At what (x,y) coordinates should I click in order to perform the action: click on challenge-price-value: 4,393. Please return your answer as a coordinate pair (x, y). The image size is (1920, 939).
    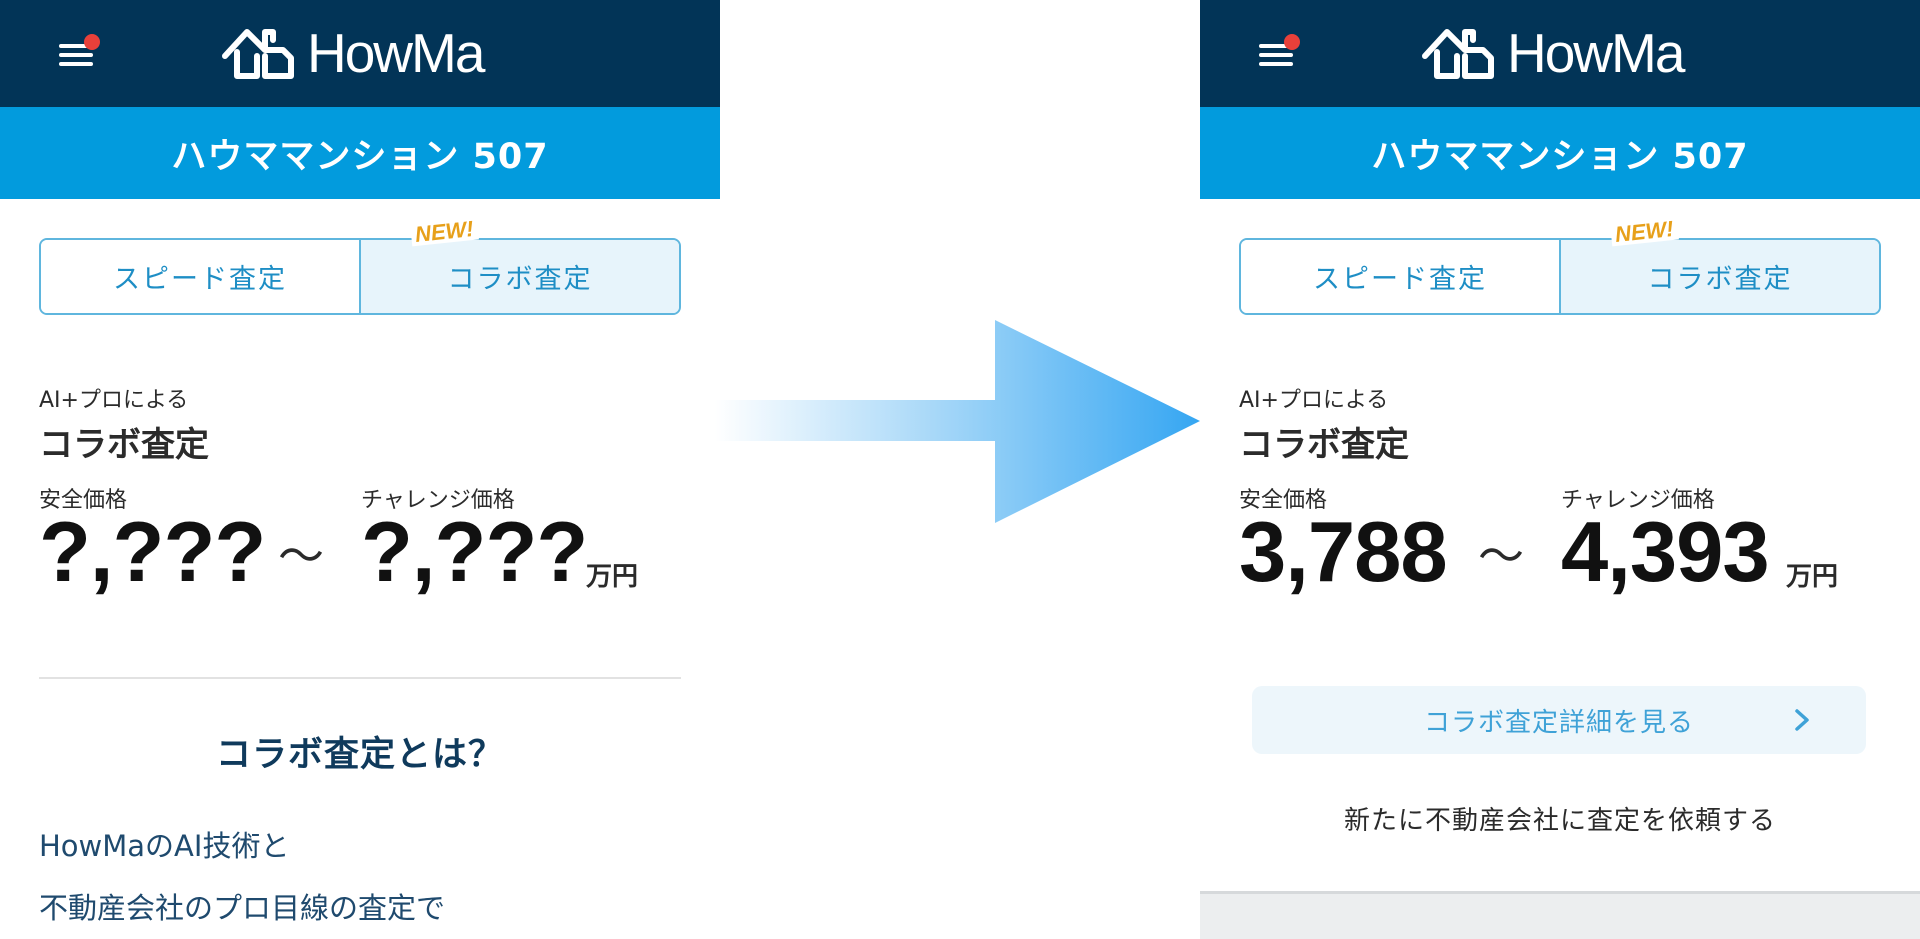
    Looking at the image, I should click on (1665, 552).